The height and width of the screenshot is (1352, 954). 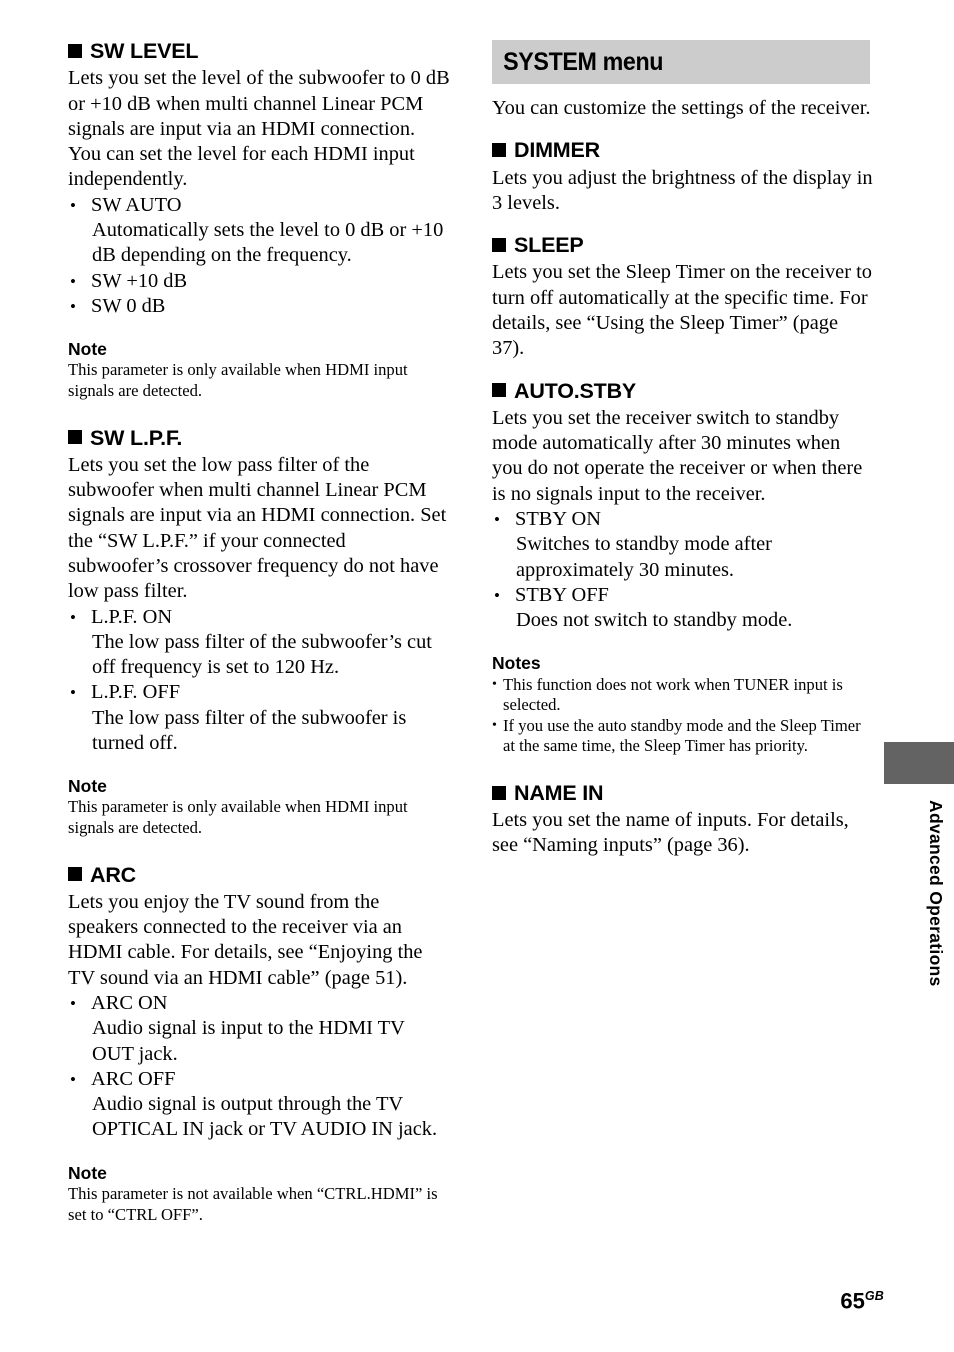 I want to click on option-label: STBY OFF, so click(x=562, y=594).